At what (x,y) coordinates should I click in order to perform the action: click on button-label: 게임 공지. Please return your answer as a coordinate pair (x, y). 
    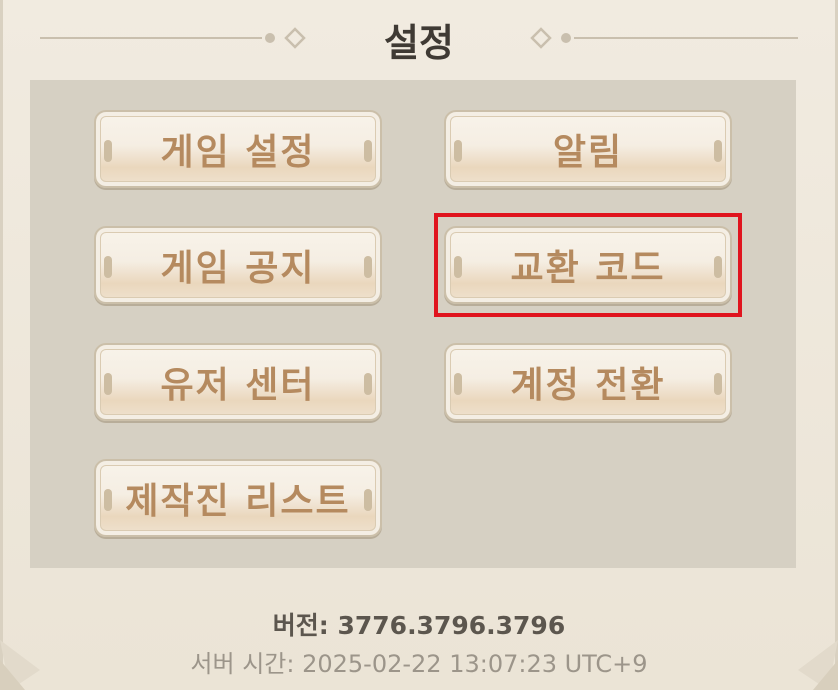
    Looking at the image, I should click on (238, 268).